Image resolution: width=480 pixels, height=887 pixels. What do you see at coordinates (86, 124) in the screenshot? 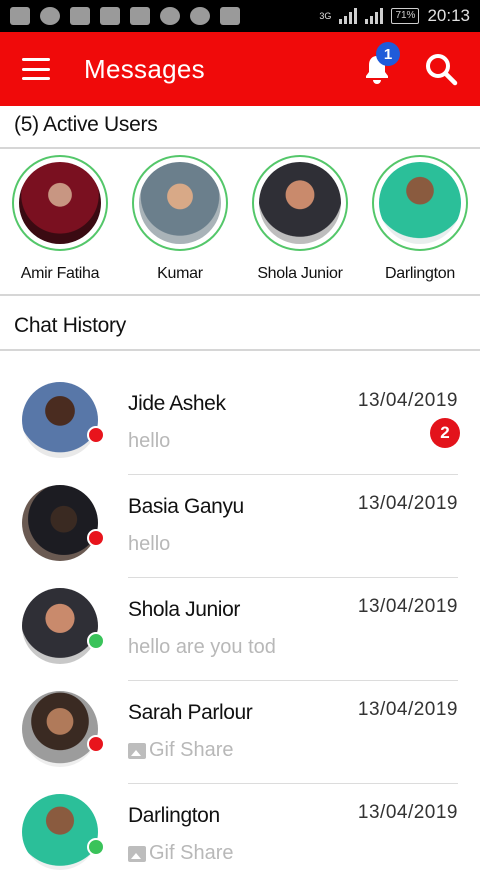
I see `active-users-heading: (5) Active Users` at bounding box center [86, 124].